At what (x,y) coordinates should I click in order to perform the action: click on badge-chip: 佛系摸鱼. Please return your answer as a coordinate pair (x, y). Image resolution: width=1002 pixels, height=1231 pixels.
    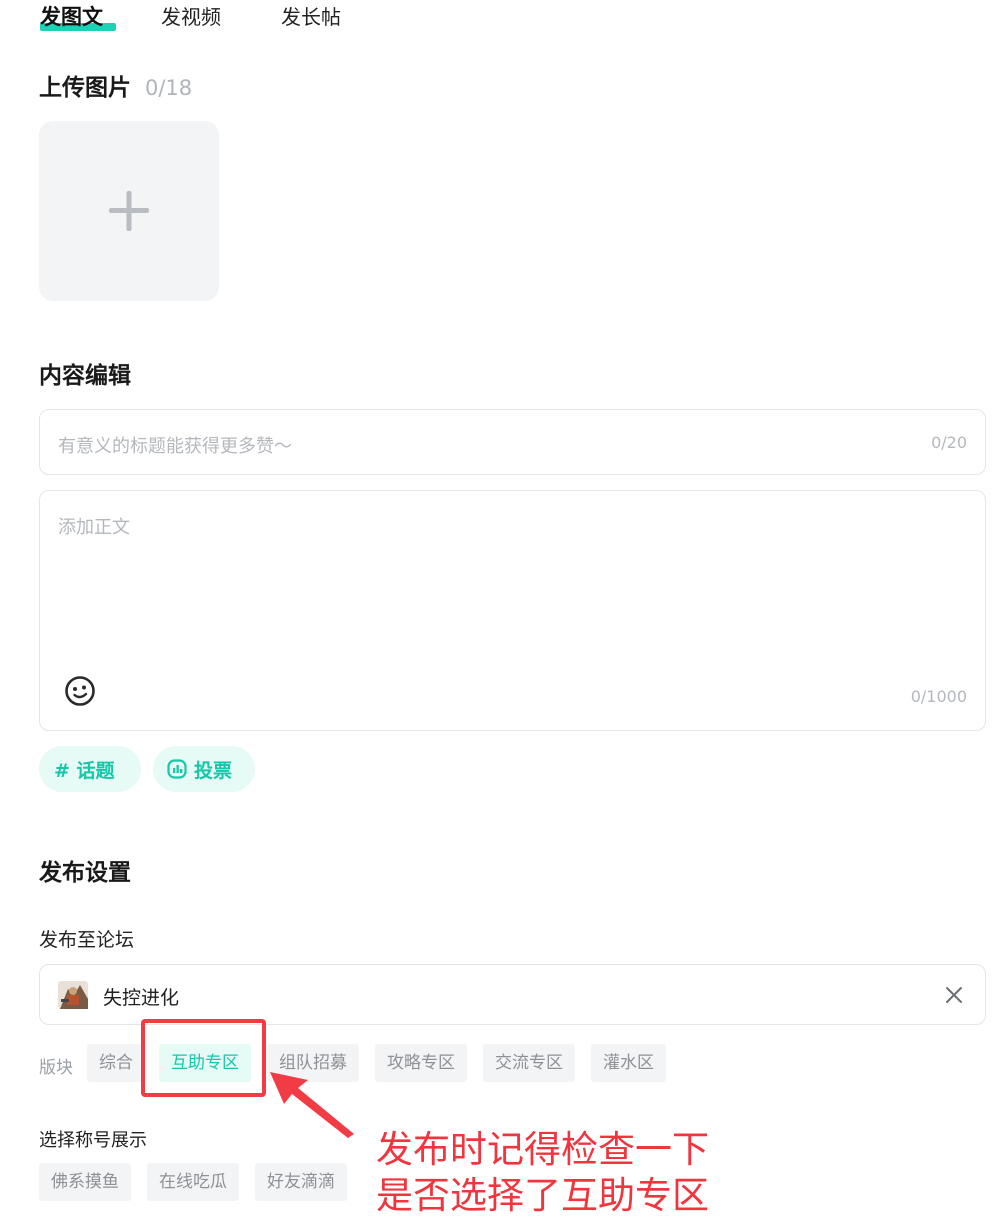
    Looking at the image, I should click on (85, 1182).